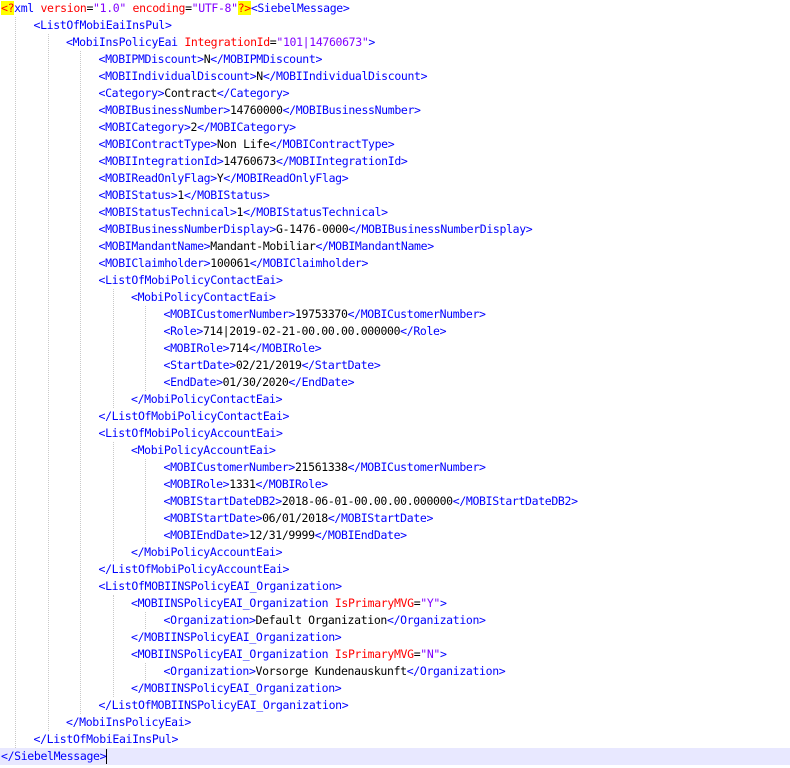 The height and width of the screenshot is (768, 790). Describe the element at coordinates (440, 229) in the screenshot. I see `xml-tag: </MOBIBusinessNumberDisplay>` at that location.